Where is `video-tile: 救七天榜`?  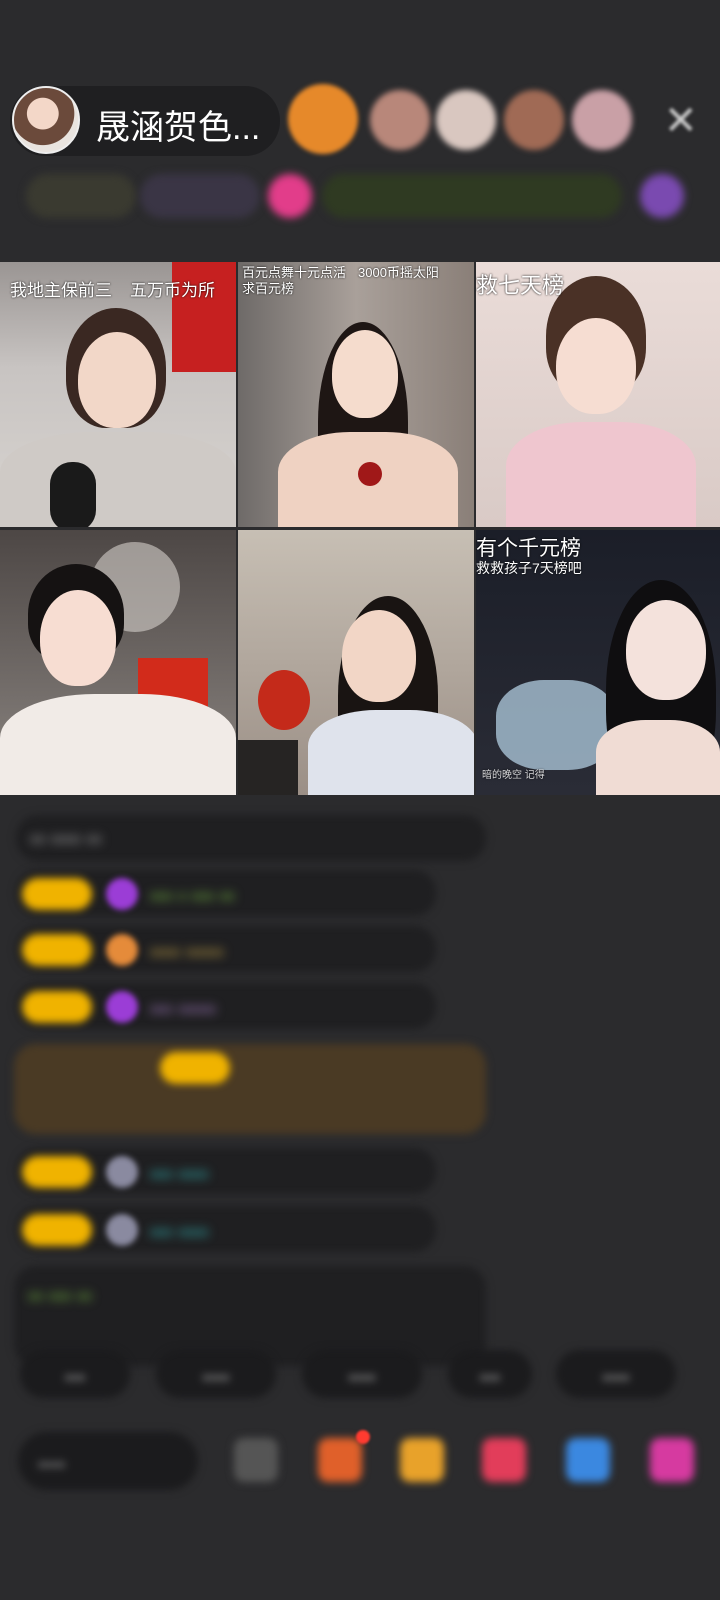
video-tile: 救七天榜 is located at coordinates (598, 394).